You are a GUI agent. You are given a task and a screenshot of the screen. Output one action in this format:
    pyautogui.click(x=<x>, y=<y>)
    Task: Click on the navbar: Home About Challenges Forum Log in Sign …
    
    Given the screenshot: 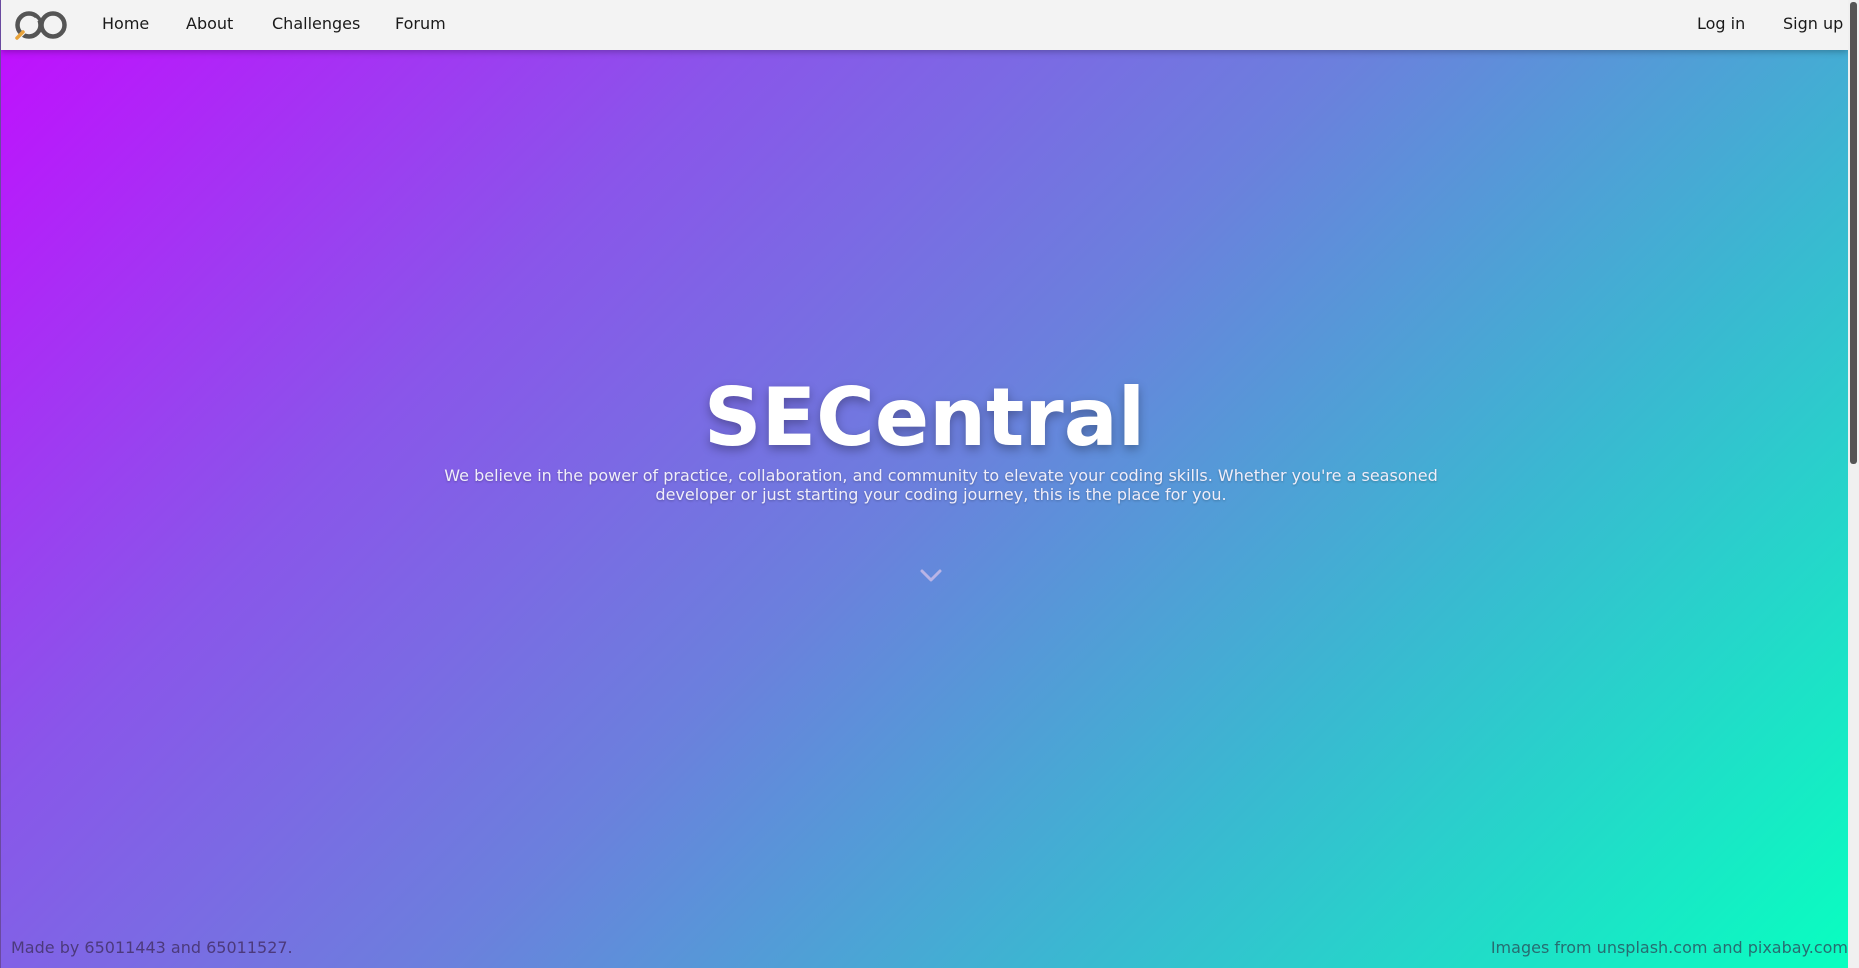 What is the action you would take?
    pyautogui.click(x=924, y=25)
    